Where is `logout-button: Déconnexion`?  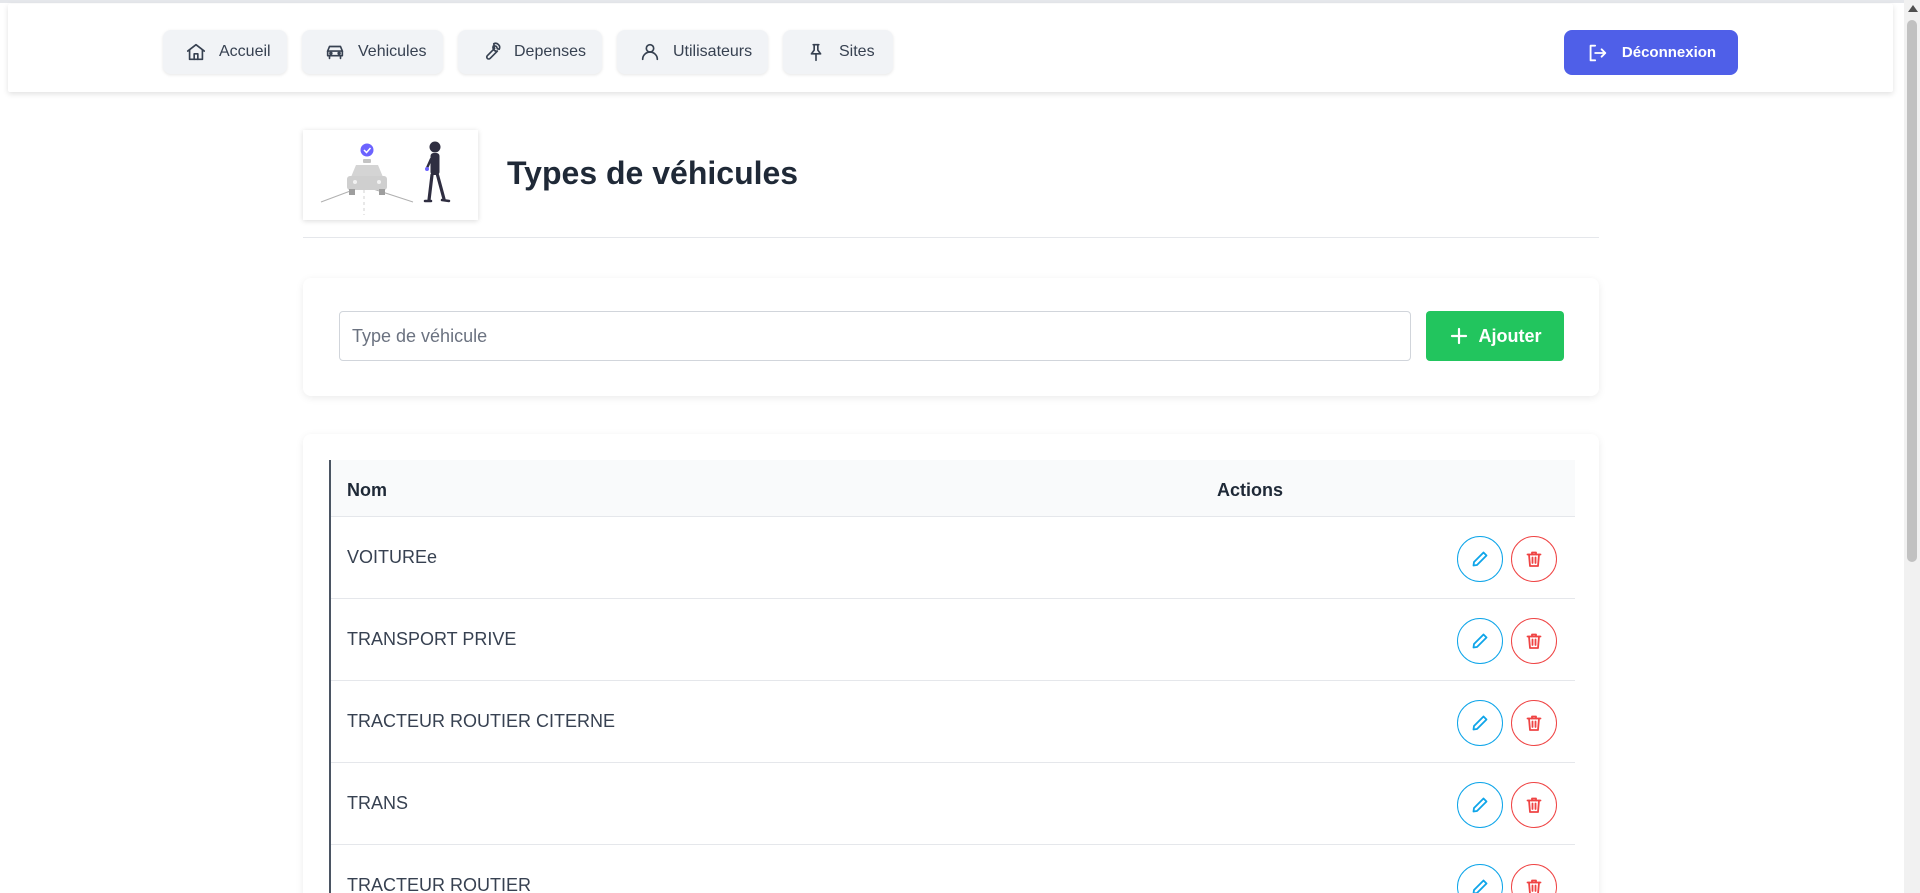
logout-button: Déconnexion is located at coordinates (1651, 52).